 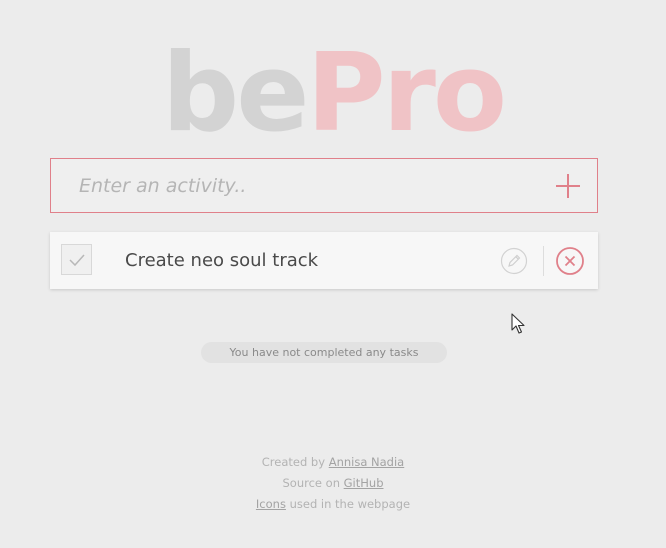 What do you see at coordinates (324, 352) in the screenshot?
I see `completion-status: You have not completed any tasks` at bounding box center [324, 352].